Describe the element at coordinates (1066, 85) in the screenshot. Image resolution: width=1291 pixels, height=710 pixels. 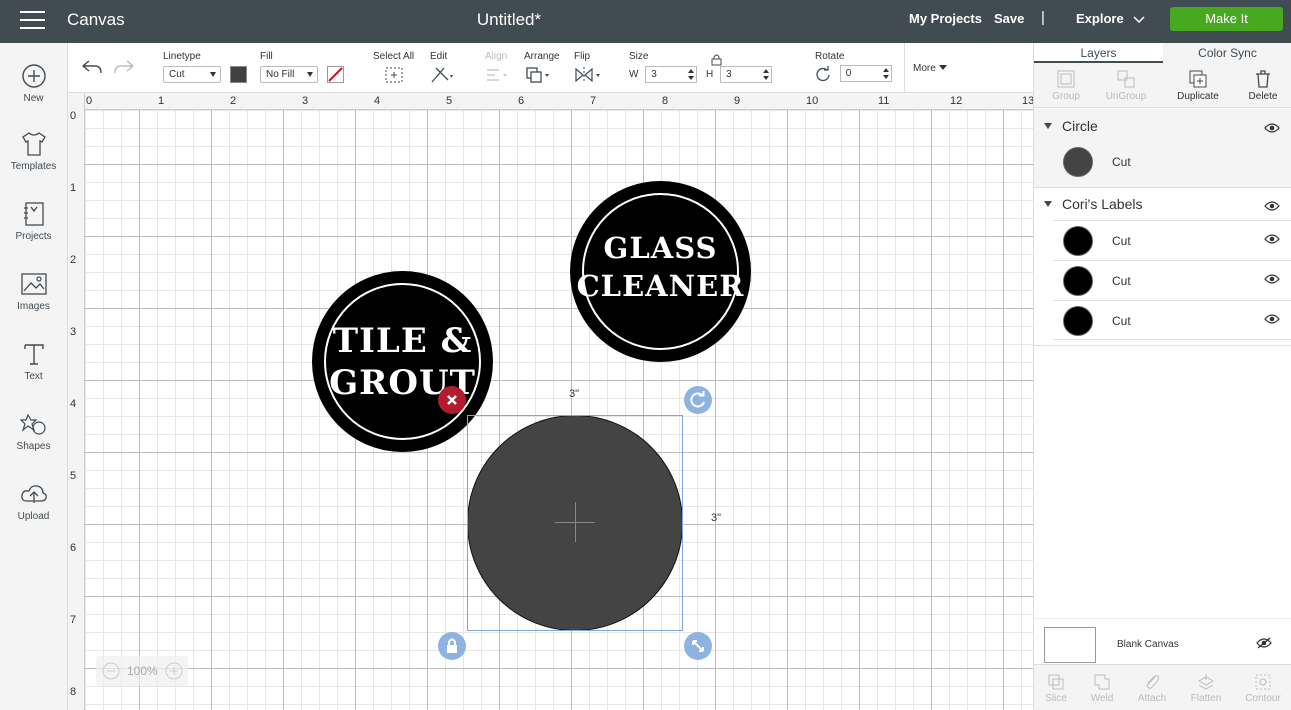
I see `group-button: Group` at that location.